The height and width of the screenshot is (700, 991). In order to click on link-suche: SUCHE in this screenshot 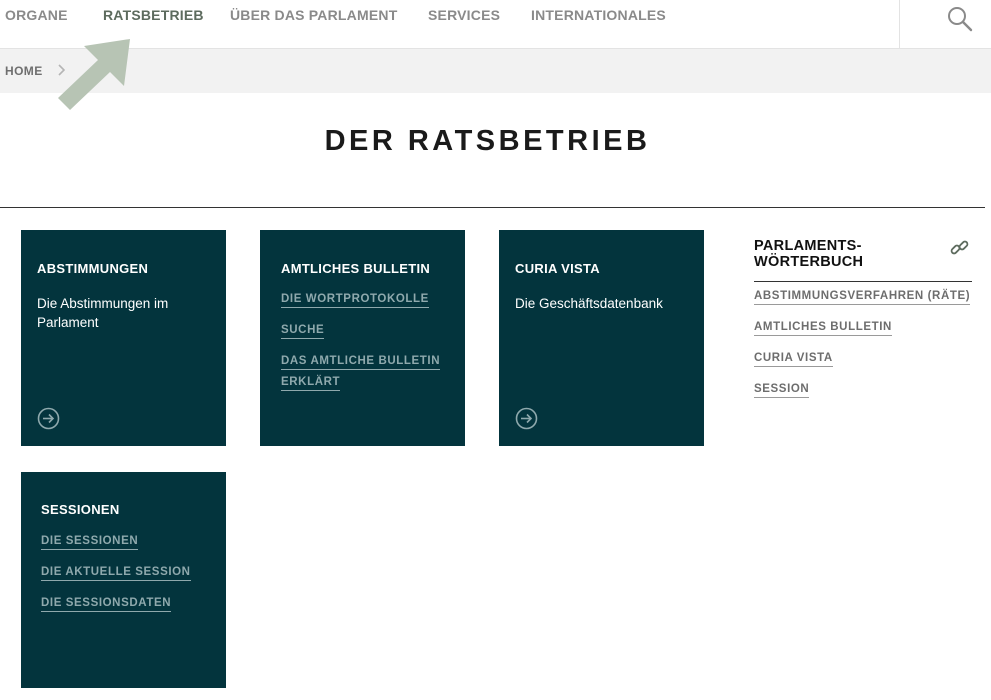, I will do `click(303, 330)`.